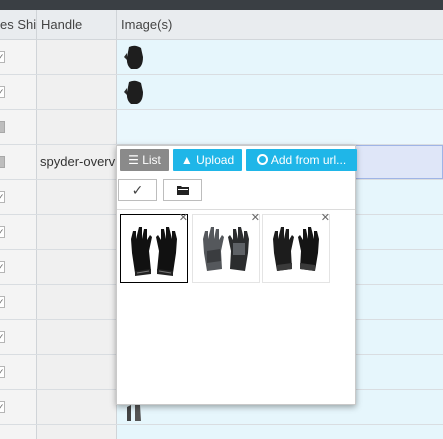 The width and height of the screenshot is (443, 439). What do you see at coordinates (18, 24) in the screenshot?
I see `col-header-ship: es Shi` at bounding box center [18, 24].